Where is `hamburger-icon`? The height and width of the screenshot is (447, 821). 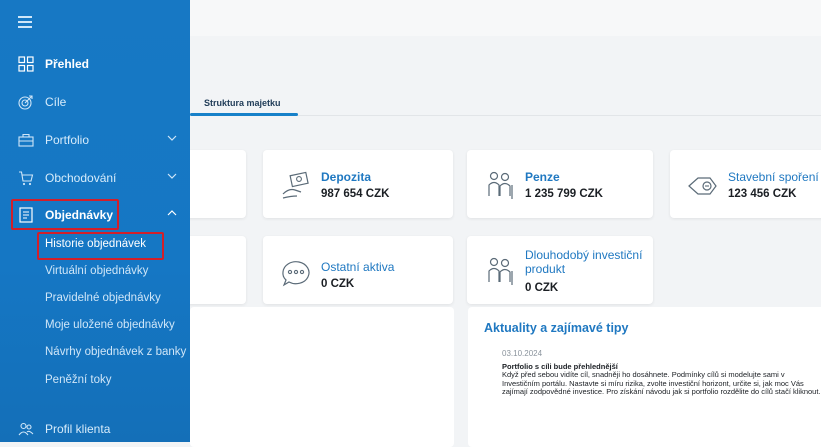
hamburger-icon is located at coordinates (25, 22).